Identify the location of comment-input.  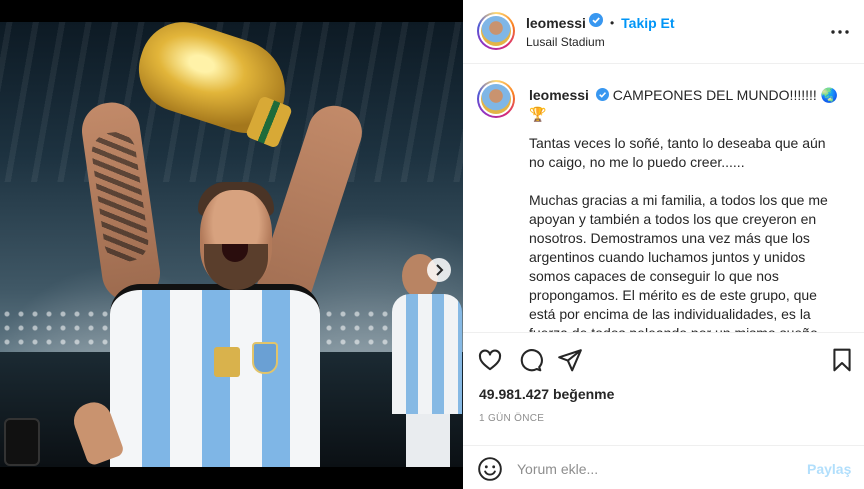
(657, 469).